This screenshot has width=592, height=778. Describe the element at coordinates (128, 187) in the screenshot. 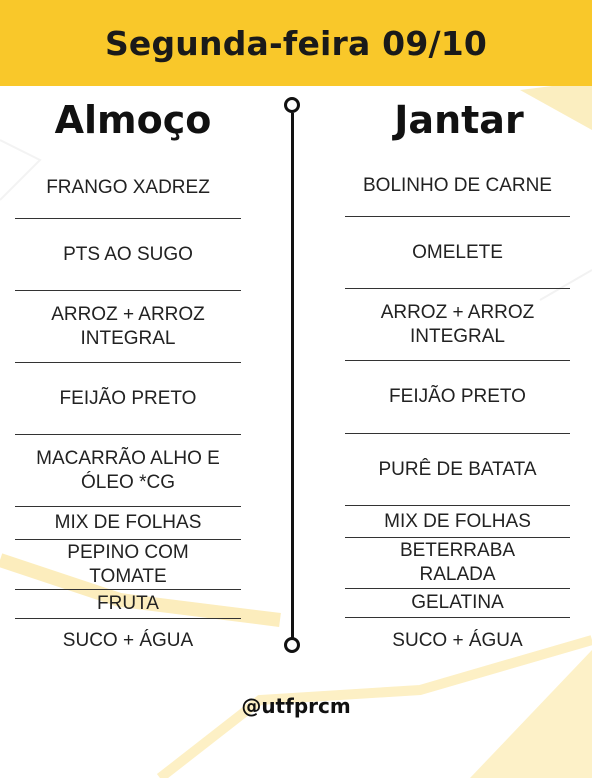

I see `menu-item: FRANGO XADREZ` at that location.